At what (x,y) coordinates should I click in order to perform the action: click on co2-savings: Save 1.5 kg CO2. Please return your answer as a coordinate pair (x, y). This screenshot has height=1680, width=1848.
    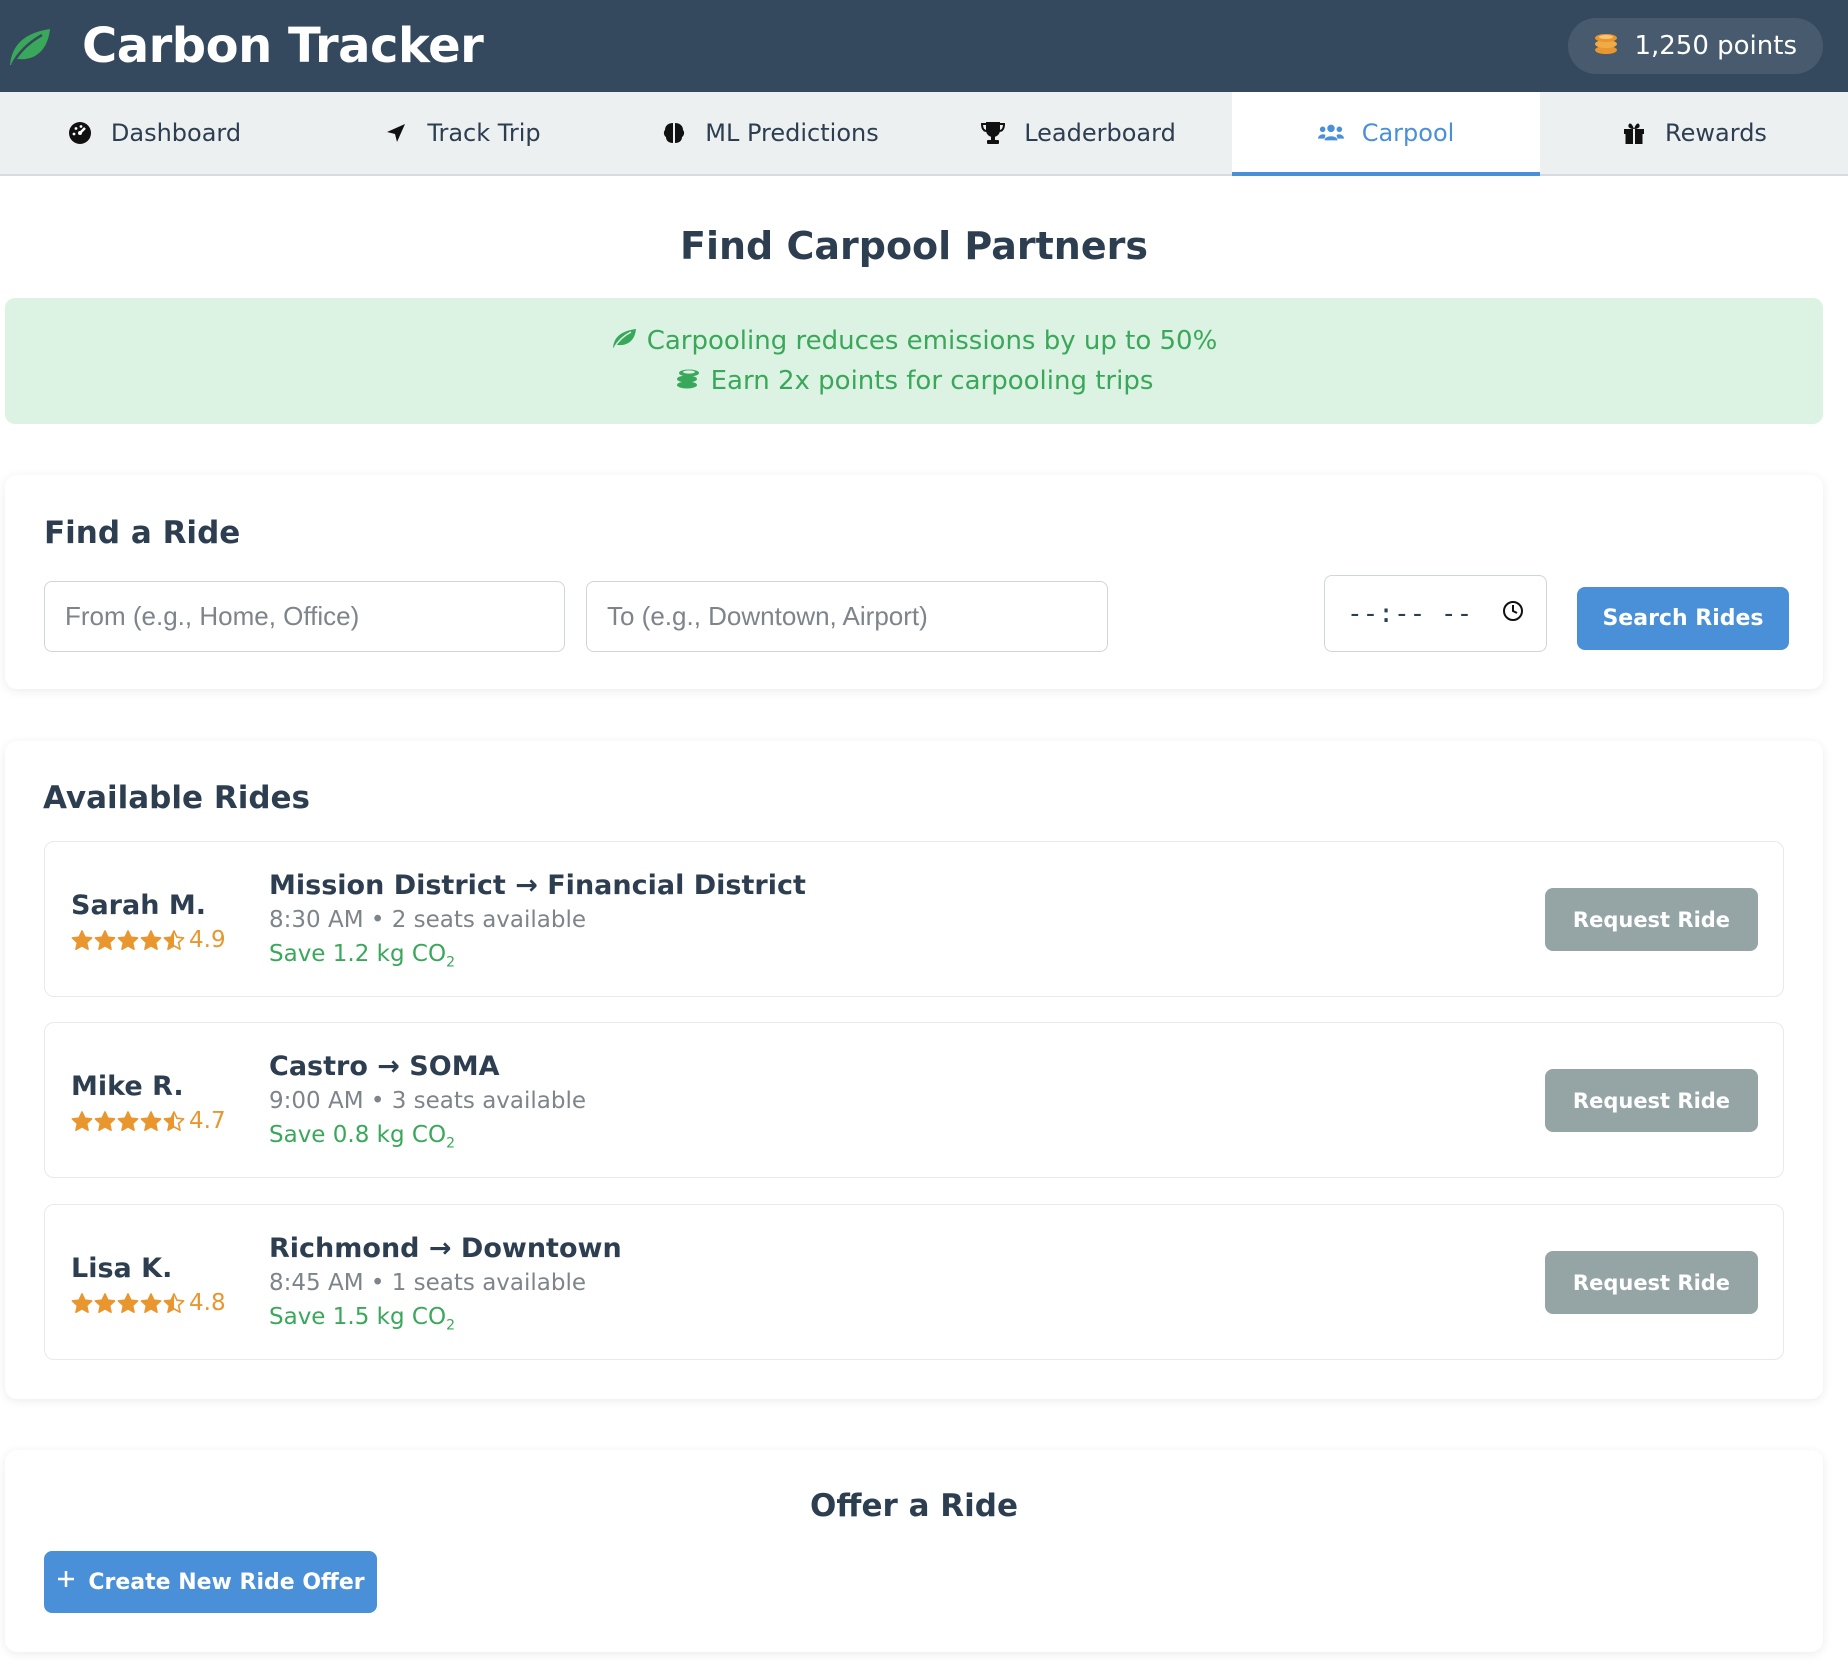
    Looking at the image, I should click on (445, 1319).